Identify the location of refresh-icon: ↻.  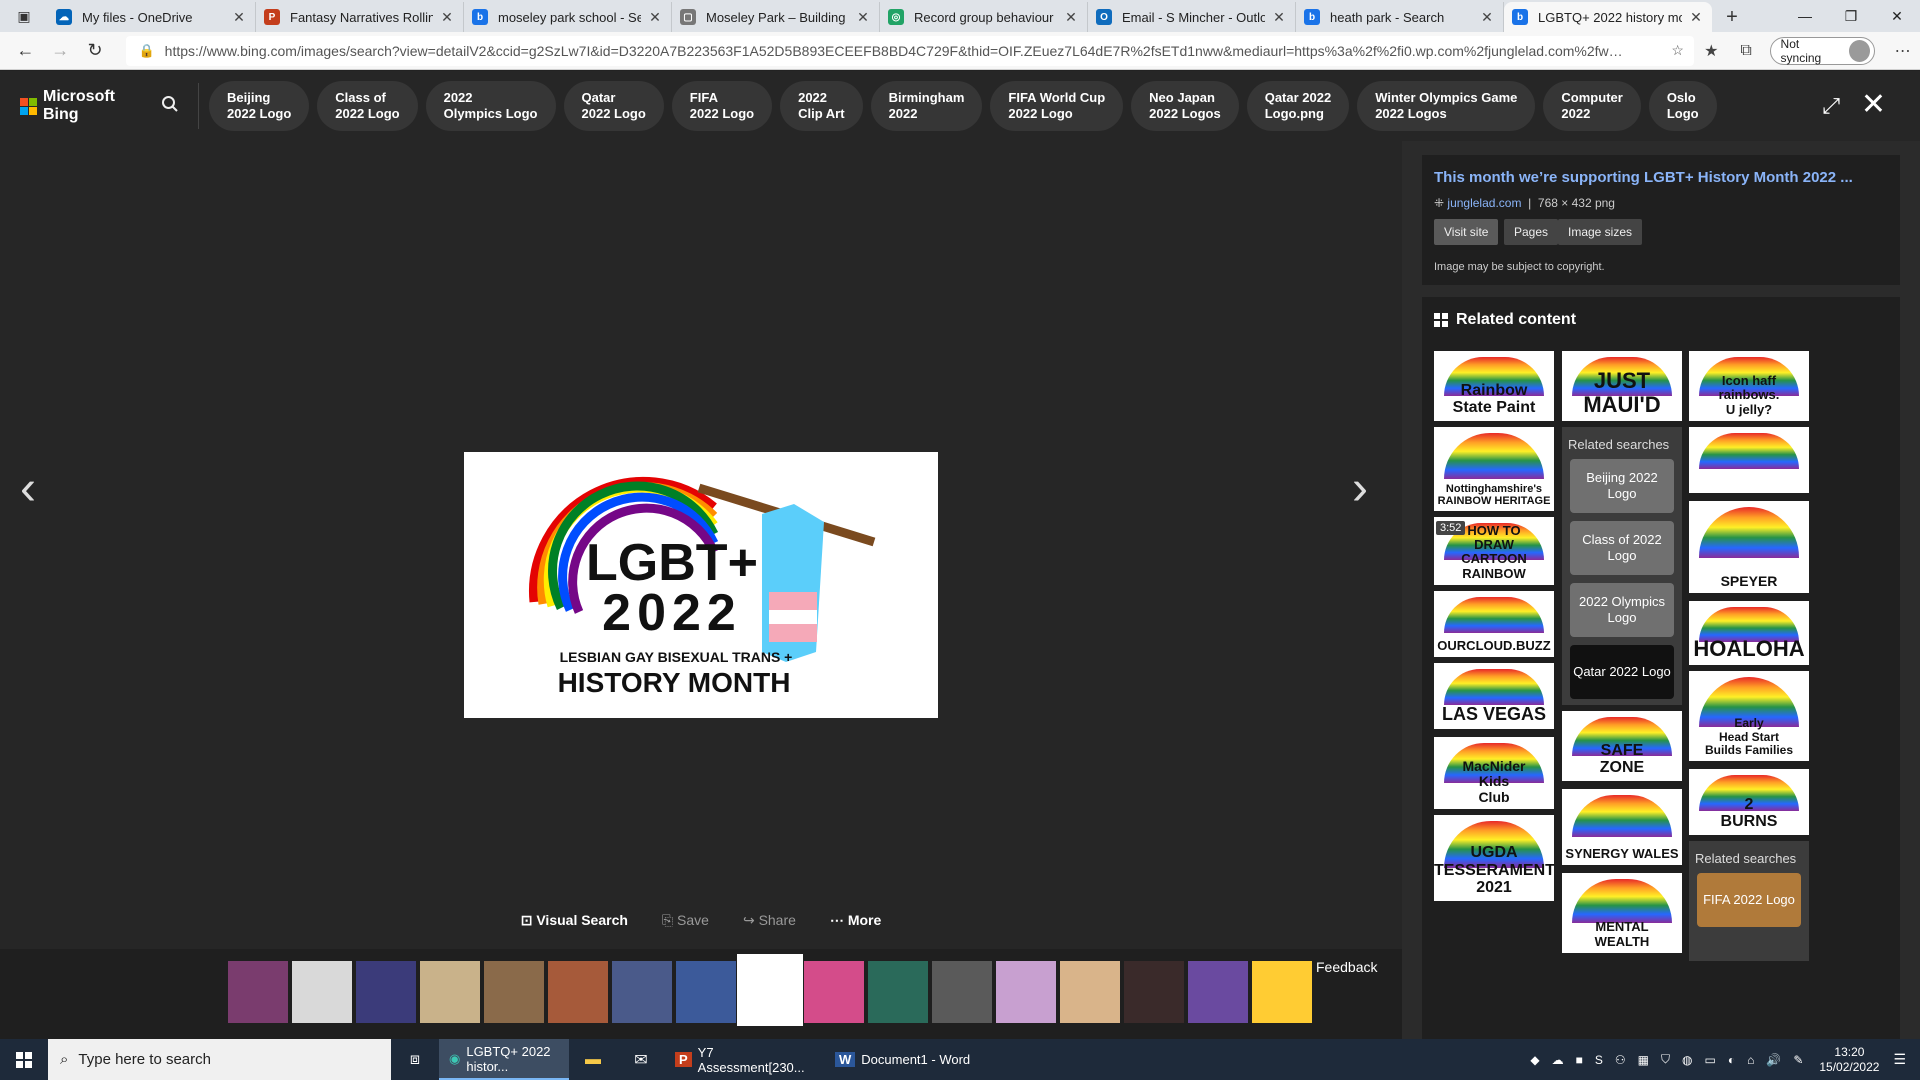
(95, 51).